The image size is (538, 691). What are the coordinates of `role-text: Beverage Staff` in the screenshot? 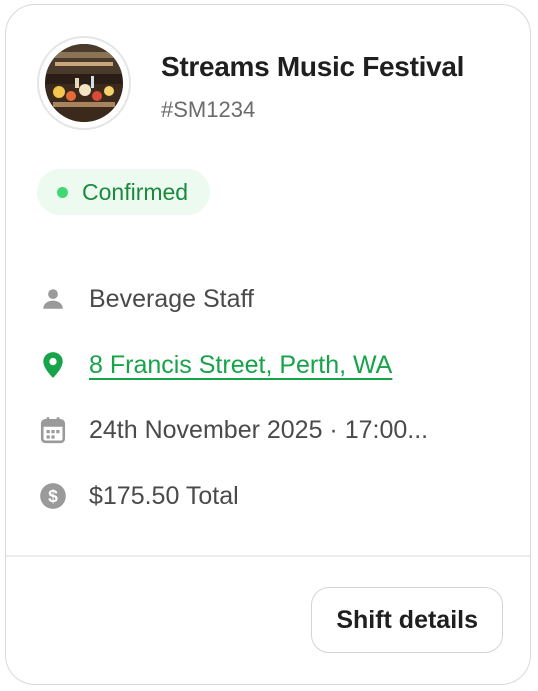 It's located at (171, 298).